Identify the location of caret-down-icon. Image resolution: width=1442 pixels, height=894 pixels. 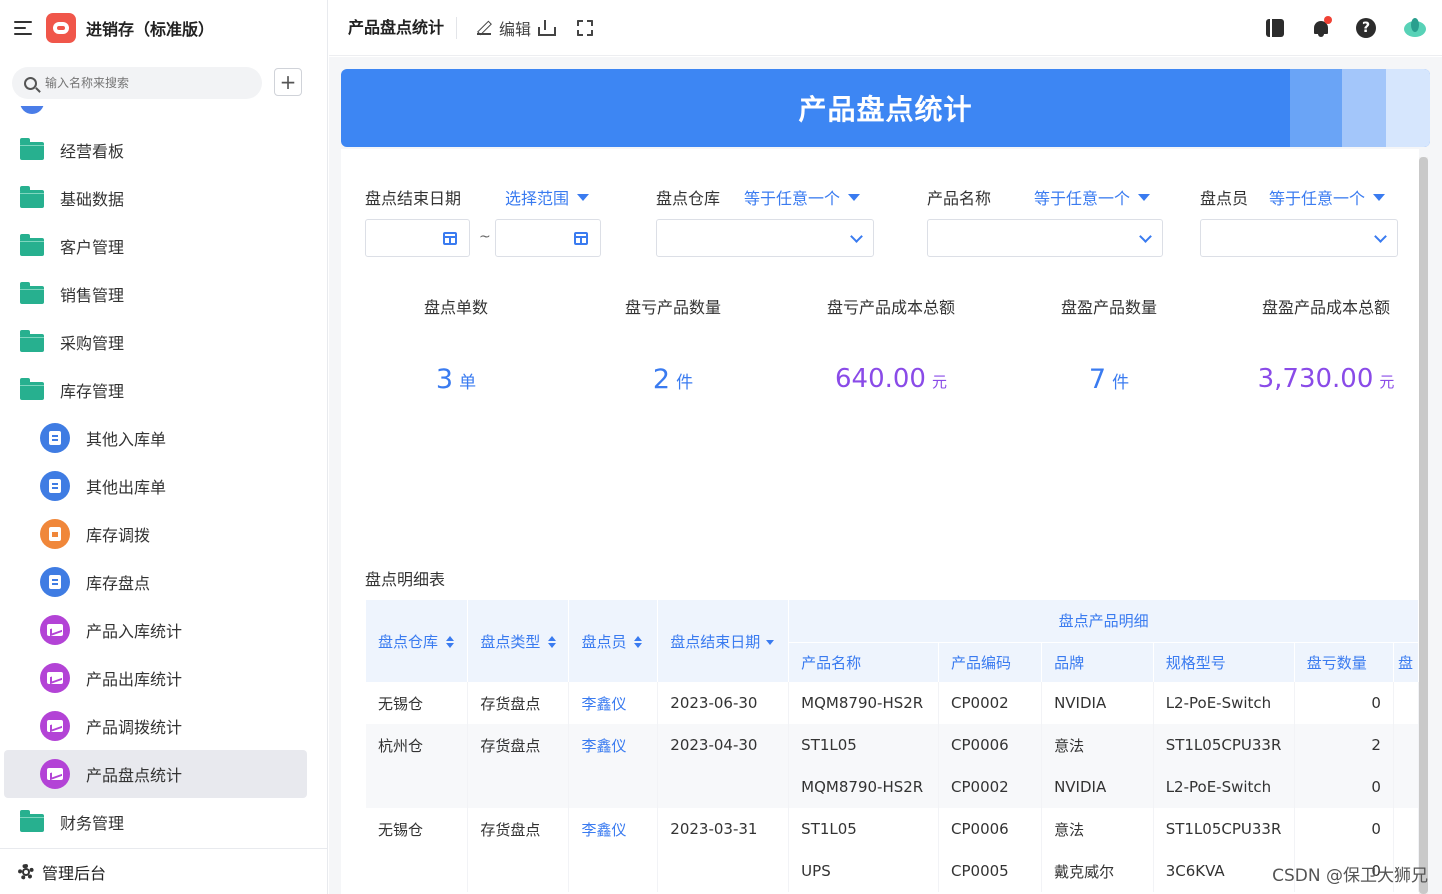
(854, 197).